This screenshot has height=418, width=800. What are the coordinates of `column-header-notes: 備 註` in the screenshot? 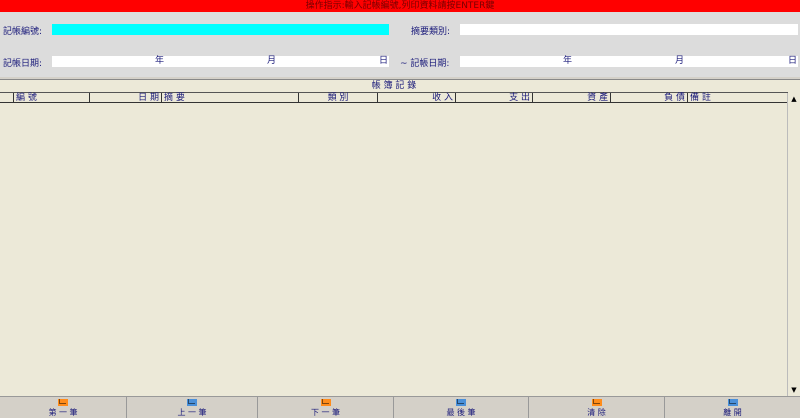 It's located at (738, 98).